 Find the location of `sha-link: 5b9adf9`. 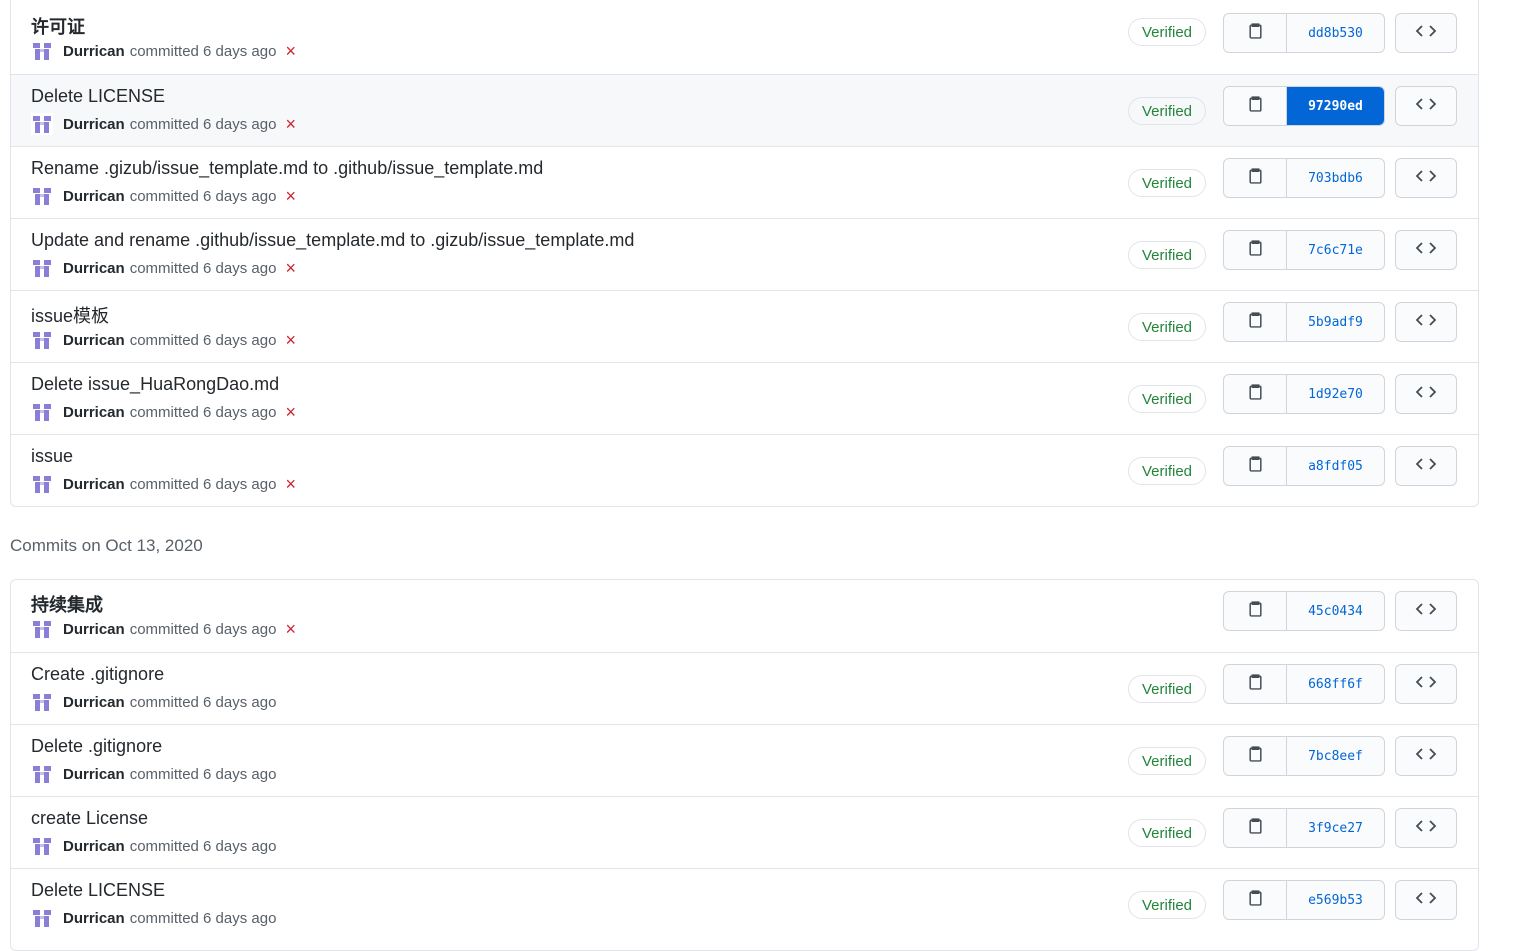

sha-link: 5b9adf9 is located at coordinates (1335, 322).